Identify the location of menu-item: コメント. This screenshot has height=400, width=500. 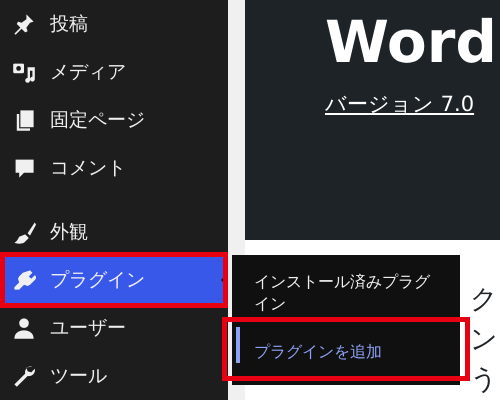
(114, 168).